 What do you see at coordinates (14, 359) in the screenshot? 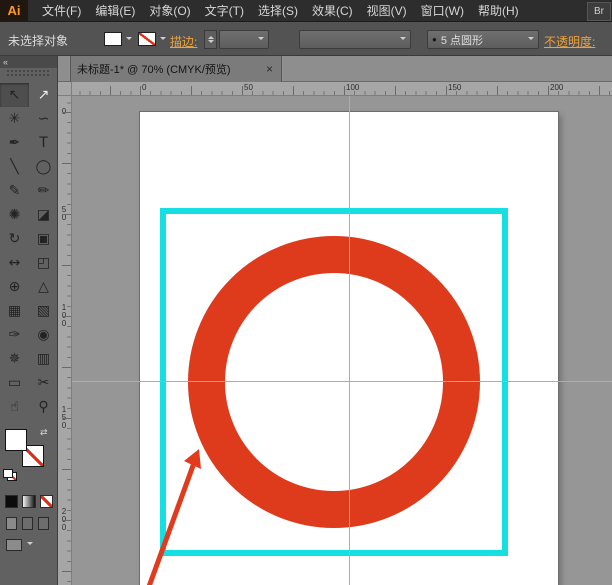
I see `symbol-sprayer-tool: ✵` at bounding box center [14, 359].